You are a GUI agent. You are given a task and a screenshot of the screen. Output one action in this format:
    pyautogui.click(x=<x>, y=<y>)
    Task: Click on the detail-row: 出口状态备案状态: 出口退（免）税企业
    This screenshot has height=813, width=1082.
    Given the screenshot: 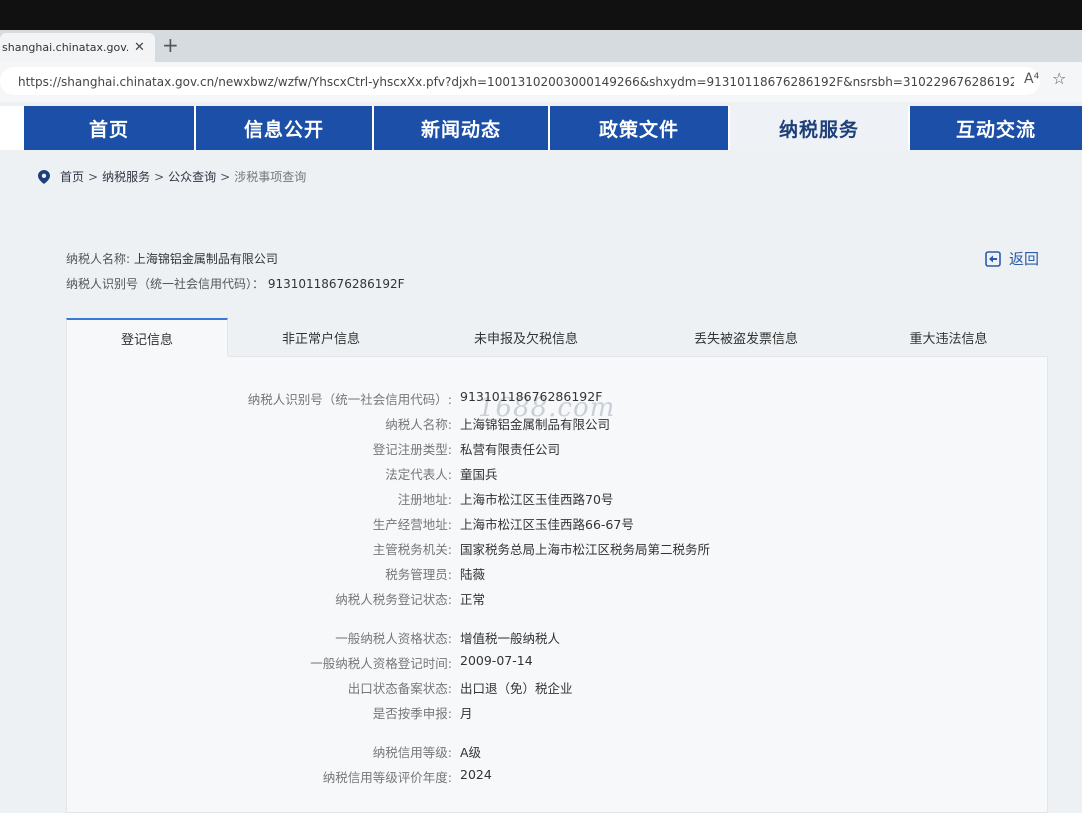 What is the action you would take?
    pyautogui.click(x=541, y=689)
    